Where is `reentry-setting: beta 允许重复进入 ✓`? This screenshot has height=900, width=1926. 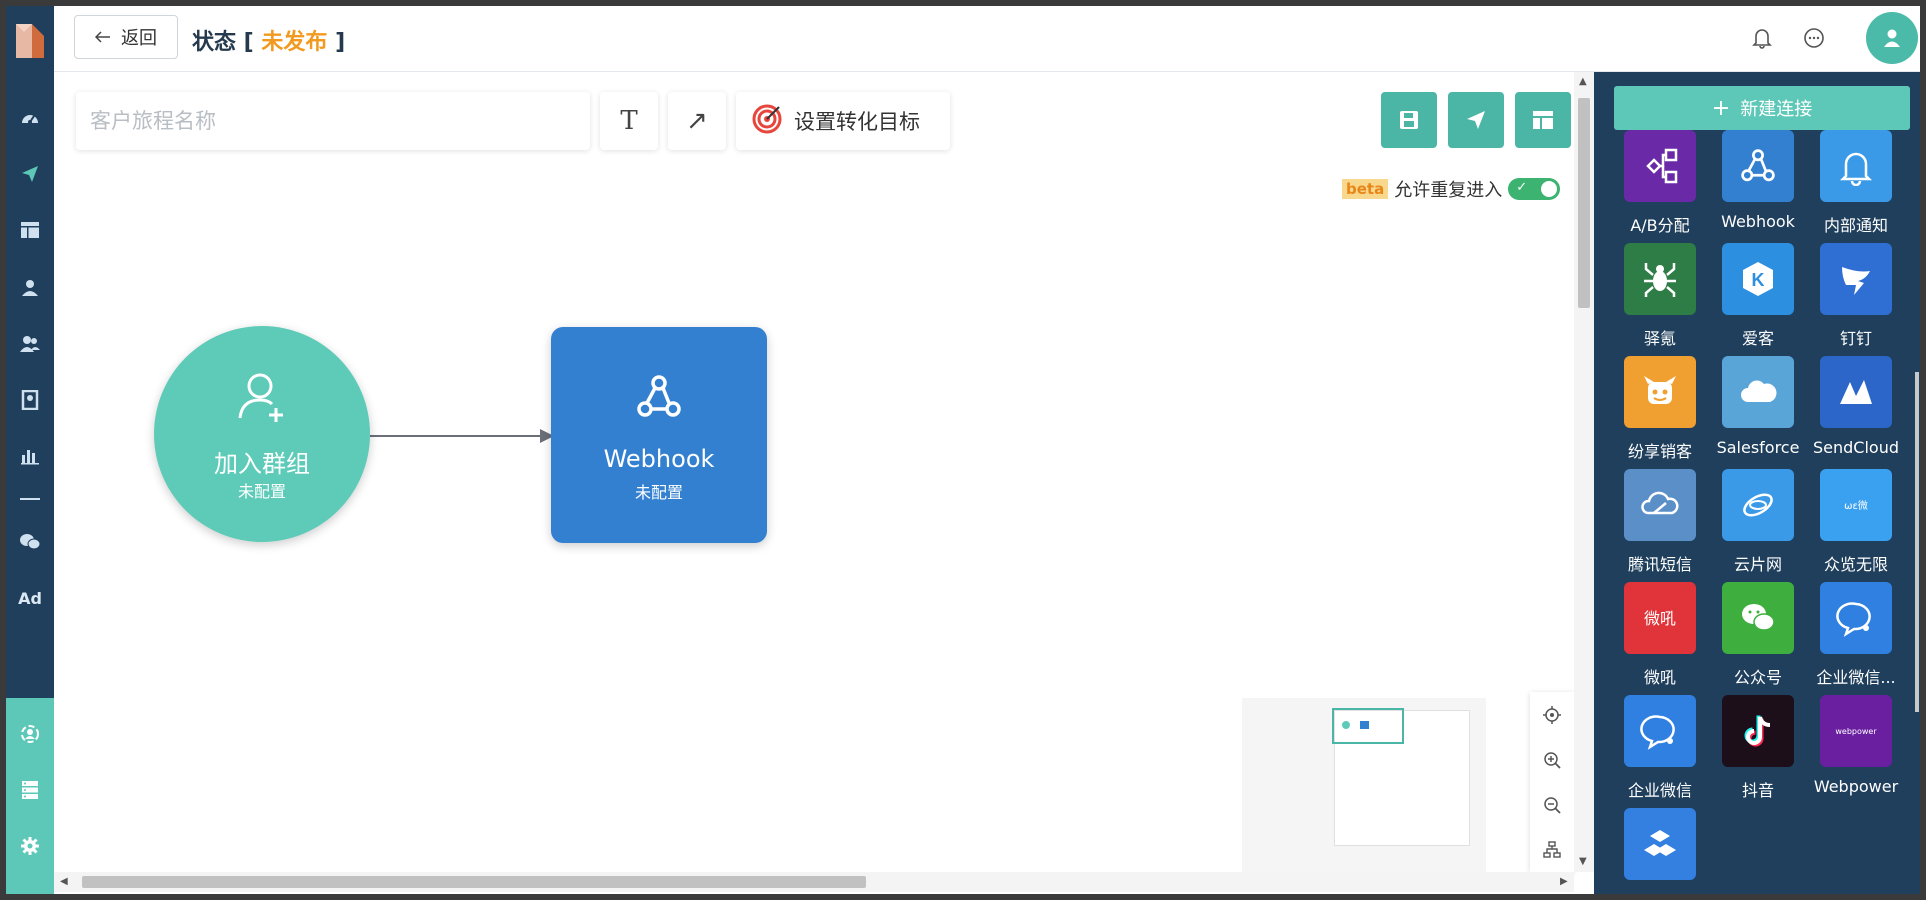 reentry-setting: beta 允许重复进入 ✓ is located at coordinates (1451, 189).